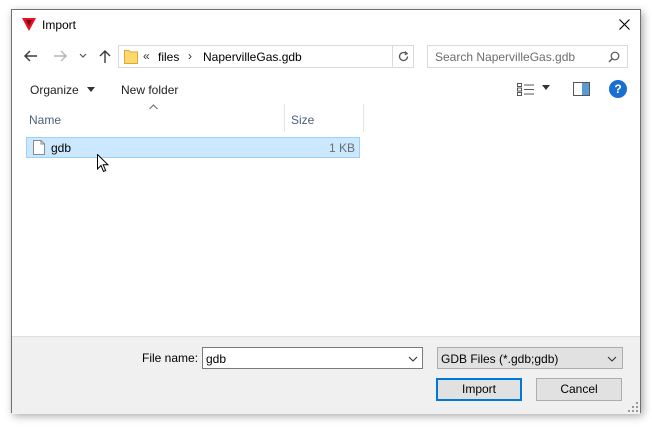 The width and height of the screenshot is (652, 429). What do you see at coordinates (61, 148) in the screenshot?
I see `file-name: gdb` at bounding box center [61, 148].